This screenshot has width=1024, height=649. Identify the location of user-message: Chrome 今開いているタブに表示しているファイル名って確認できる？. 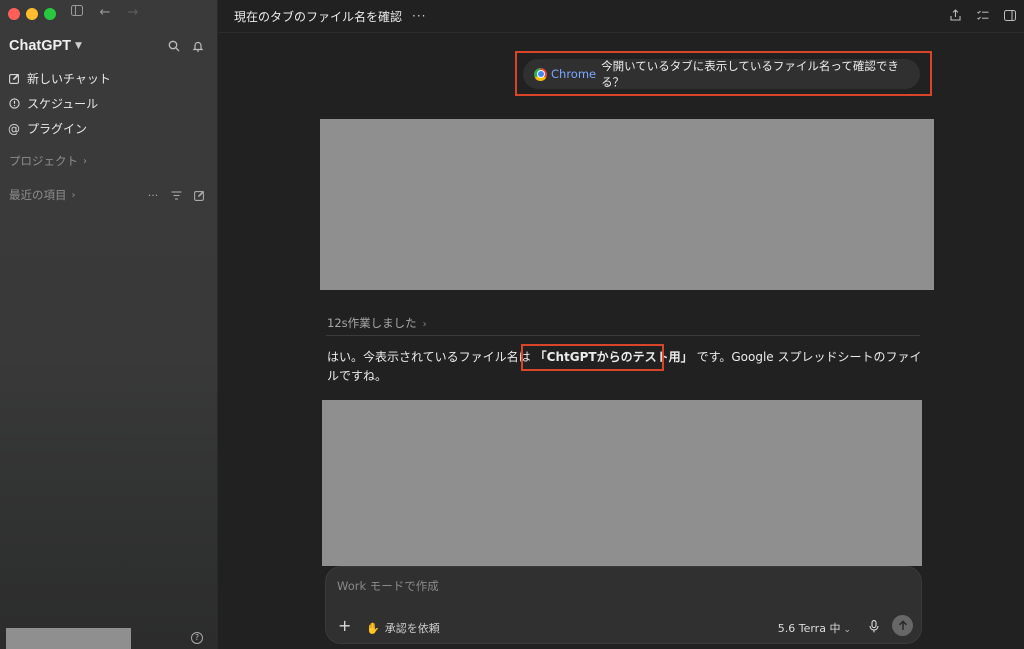
(721, 74).